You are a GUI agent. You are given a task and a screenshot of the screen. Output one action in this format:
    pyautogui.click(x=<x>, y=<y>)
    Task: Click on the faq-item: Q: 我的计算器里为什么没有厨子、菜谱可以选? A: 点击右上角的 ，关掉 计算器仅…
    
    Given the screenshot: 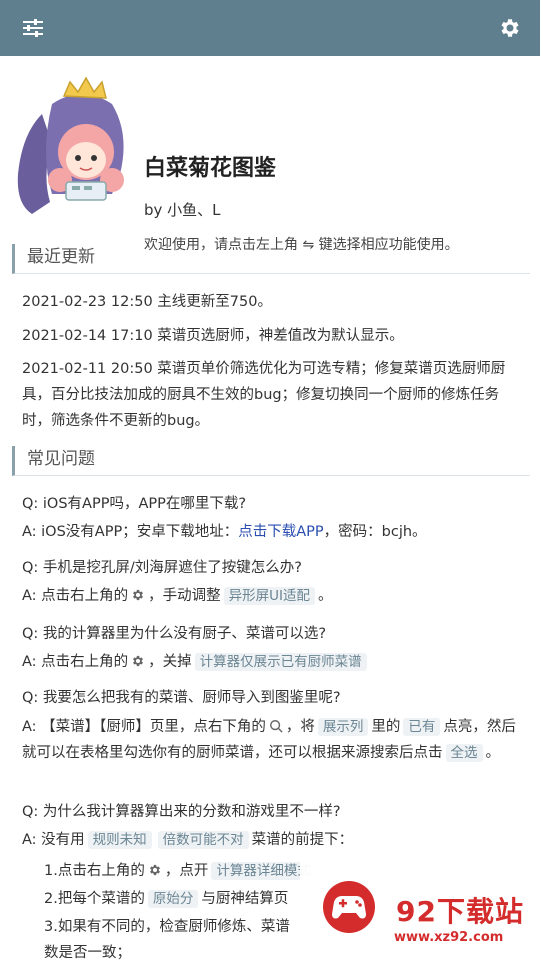 What is the action you would take?
    pyautogui.click(x=271, y=648)
    